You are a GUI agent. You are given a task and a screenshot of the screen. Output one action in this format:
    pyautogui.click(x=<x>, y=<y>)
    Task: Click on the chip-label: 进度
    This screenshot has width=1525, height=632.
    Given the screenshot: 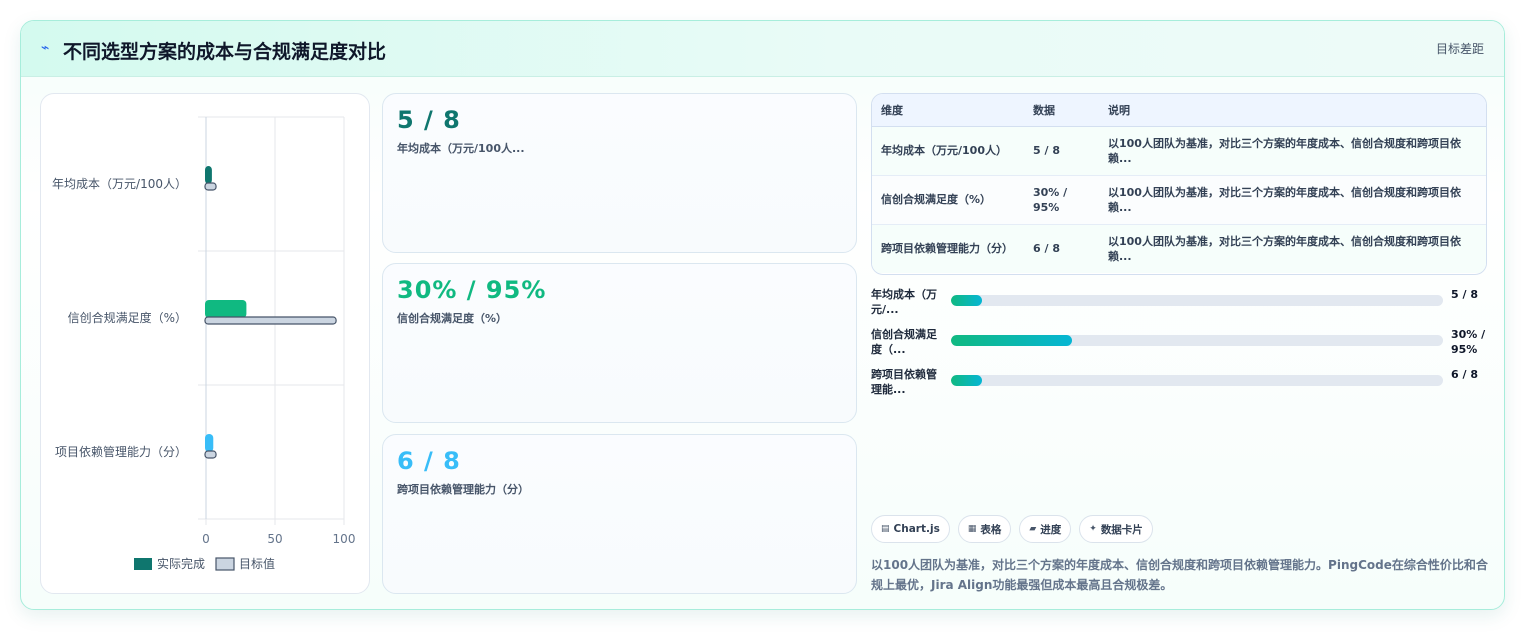 What is the action you would take?
    pyautogui.click(x=1051, y=529)
    